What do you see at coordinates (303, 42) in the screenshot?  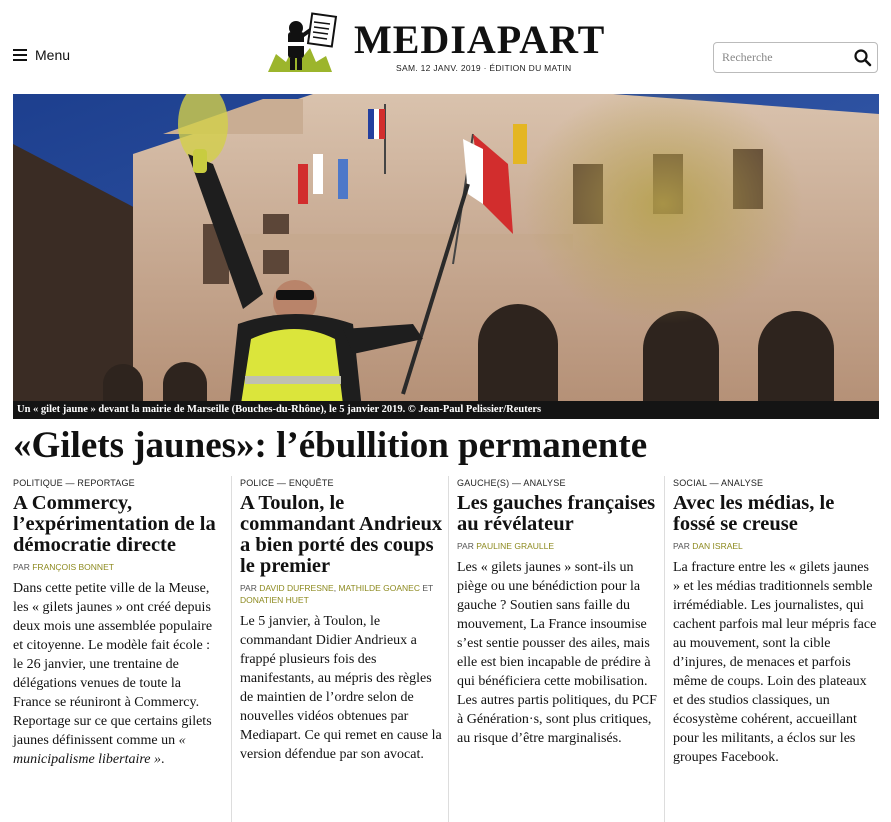 I see `logo-crier-icon` at bounding box center [303, 42].